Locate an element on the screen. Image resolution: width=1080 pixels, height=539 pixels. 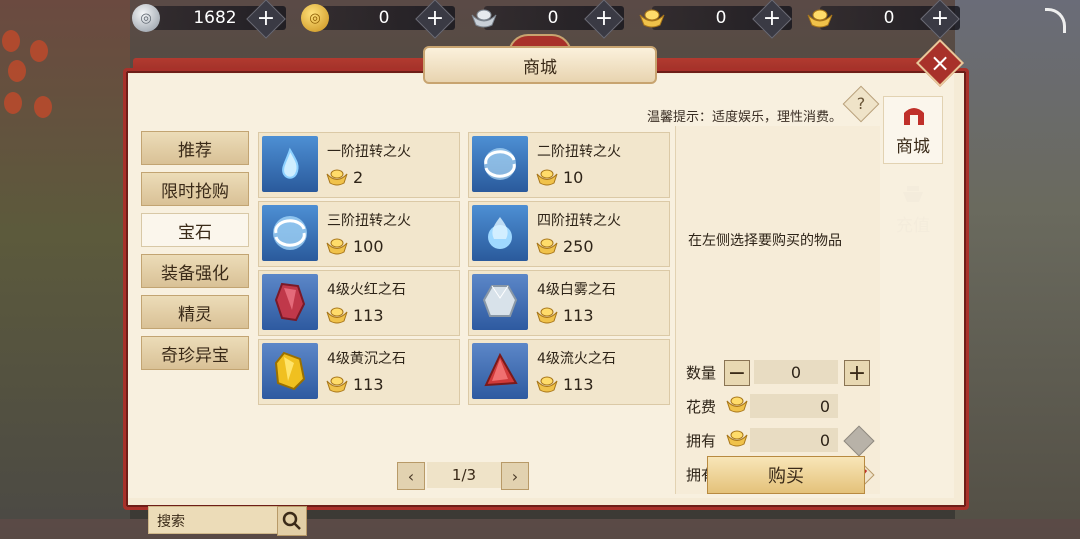
search-button is located at coordinates (292, 521).